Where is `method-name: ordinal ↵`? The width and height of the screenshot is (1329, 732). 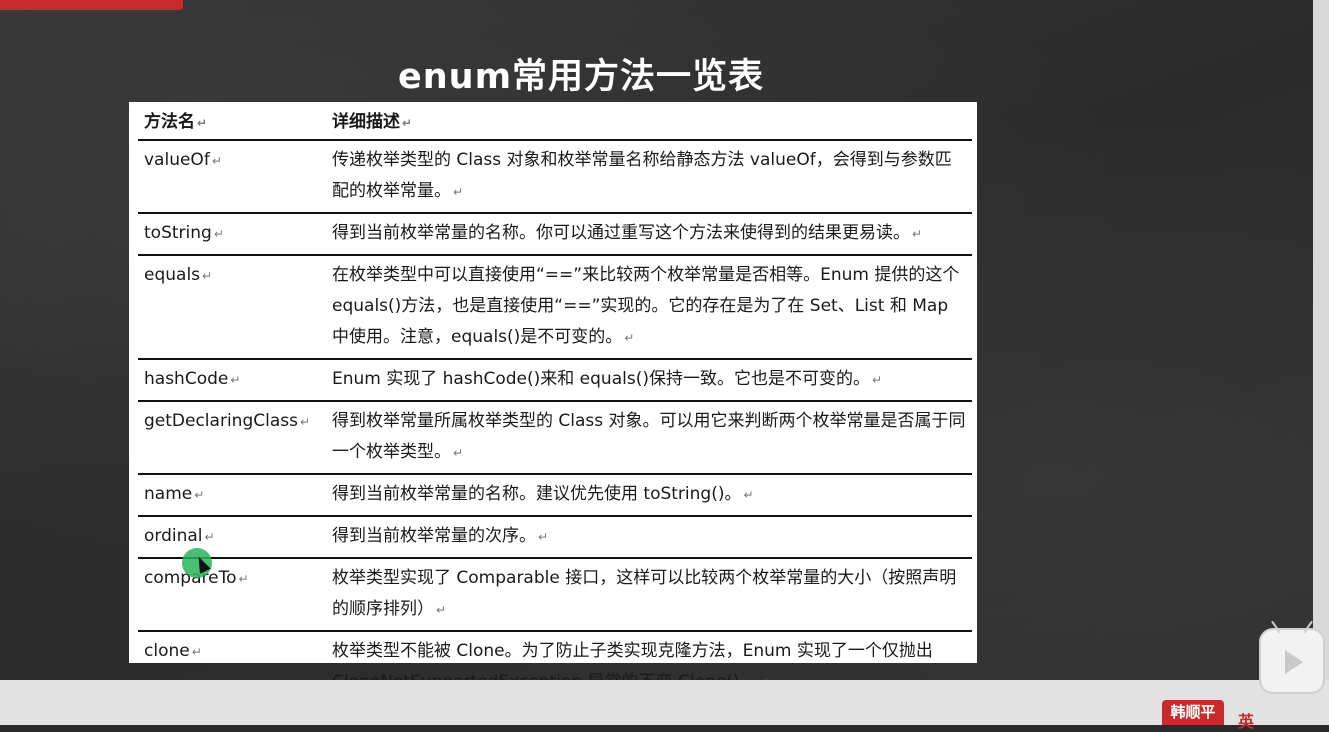 method-name: ordinal ↵ is located at coordinates (232, 537).